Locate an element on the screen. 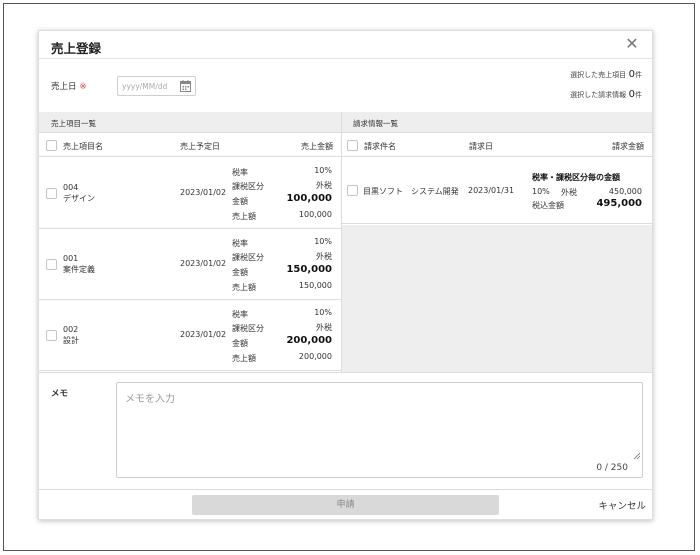  sales-date-label-text: 売上日 is located at coordinates (64, 87).